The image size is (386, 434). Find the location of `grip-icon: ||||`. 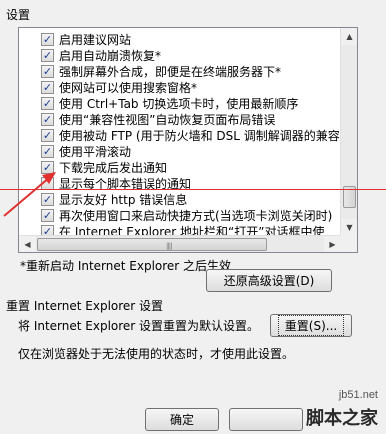

grip-icon: |||| is located at coordinates (169, 246).